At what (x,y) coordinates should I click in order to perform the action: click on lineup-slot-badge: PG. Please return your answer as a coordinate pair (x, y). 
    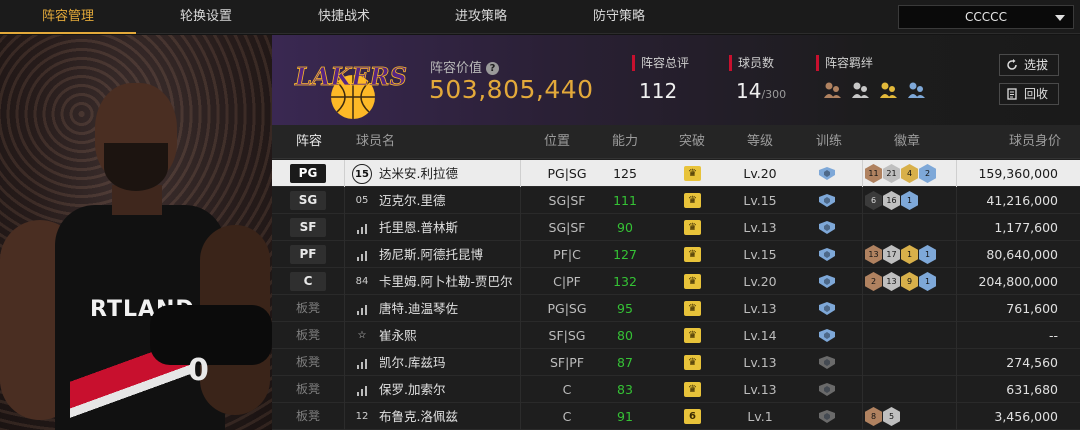
    Looking at the image, I should click on (308, 173).